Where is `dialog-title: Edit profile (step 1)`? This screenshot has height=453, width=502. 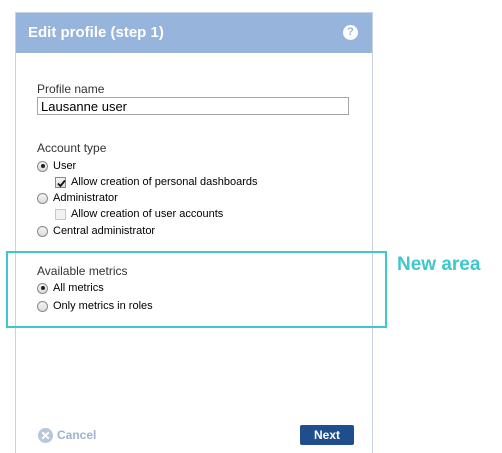
dialog-title: Edit profile (step 1) is located at coordinates (96, 32).